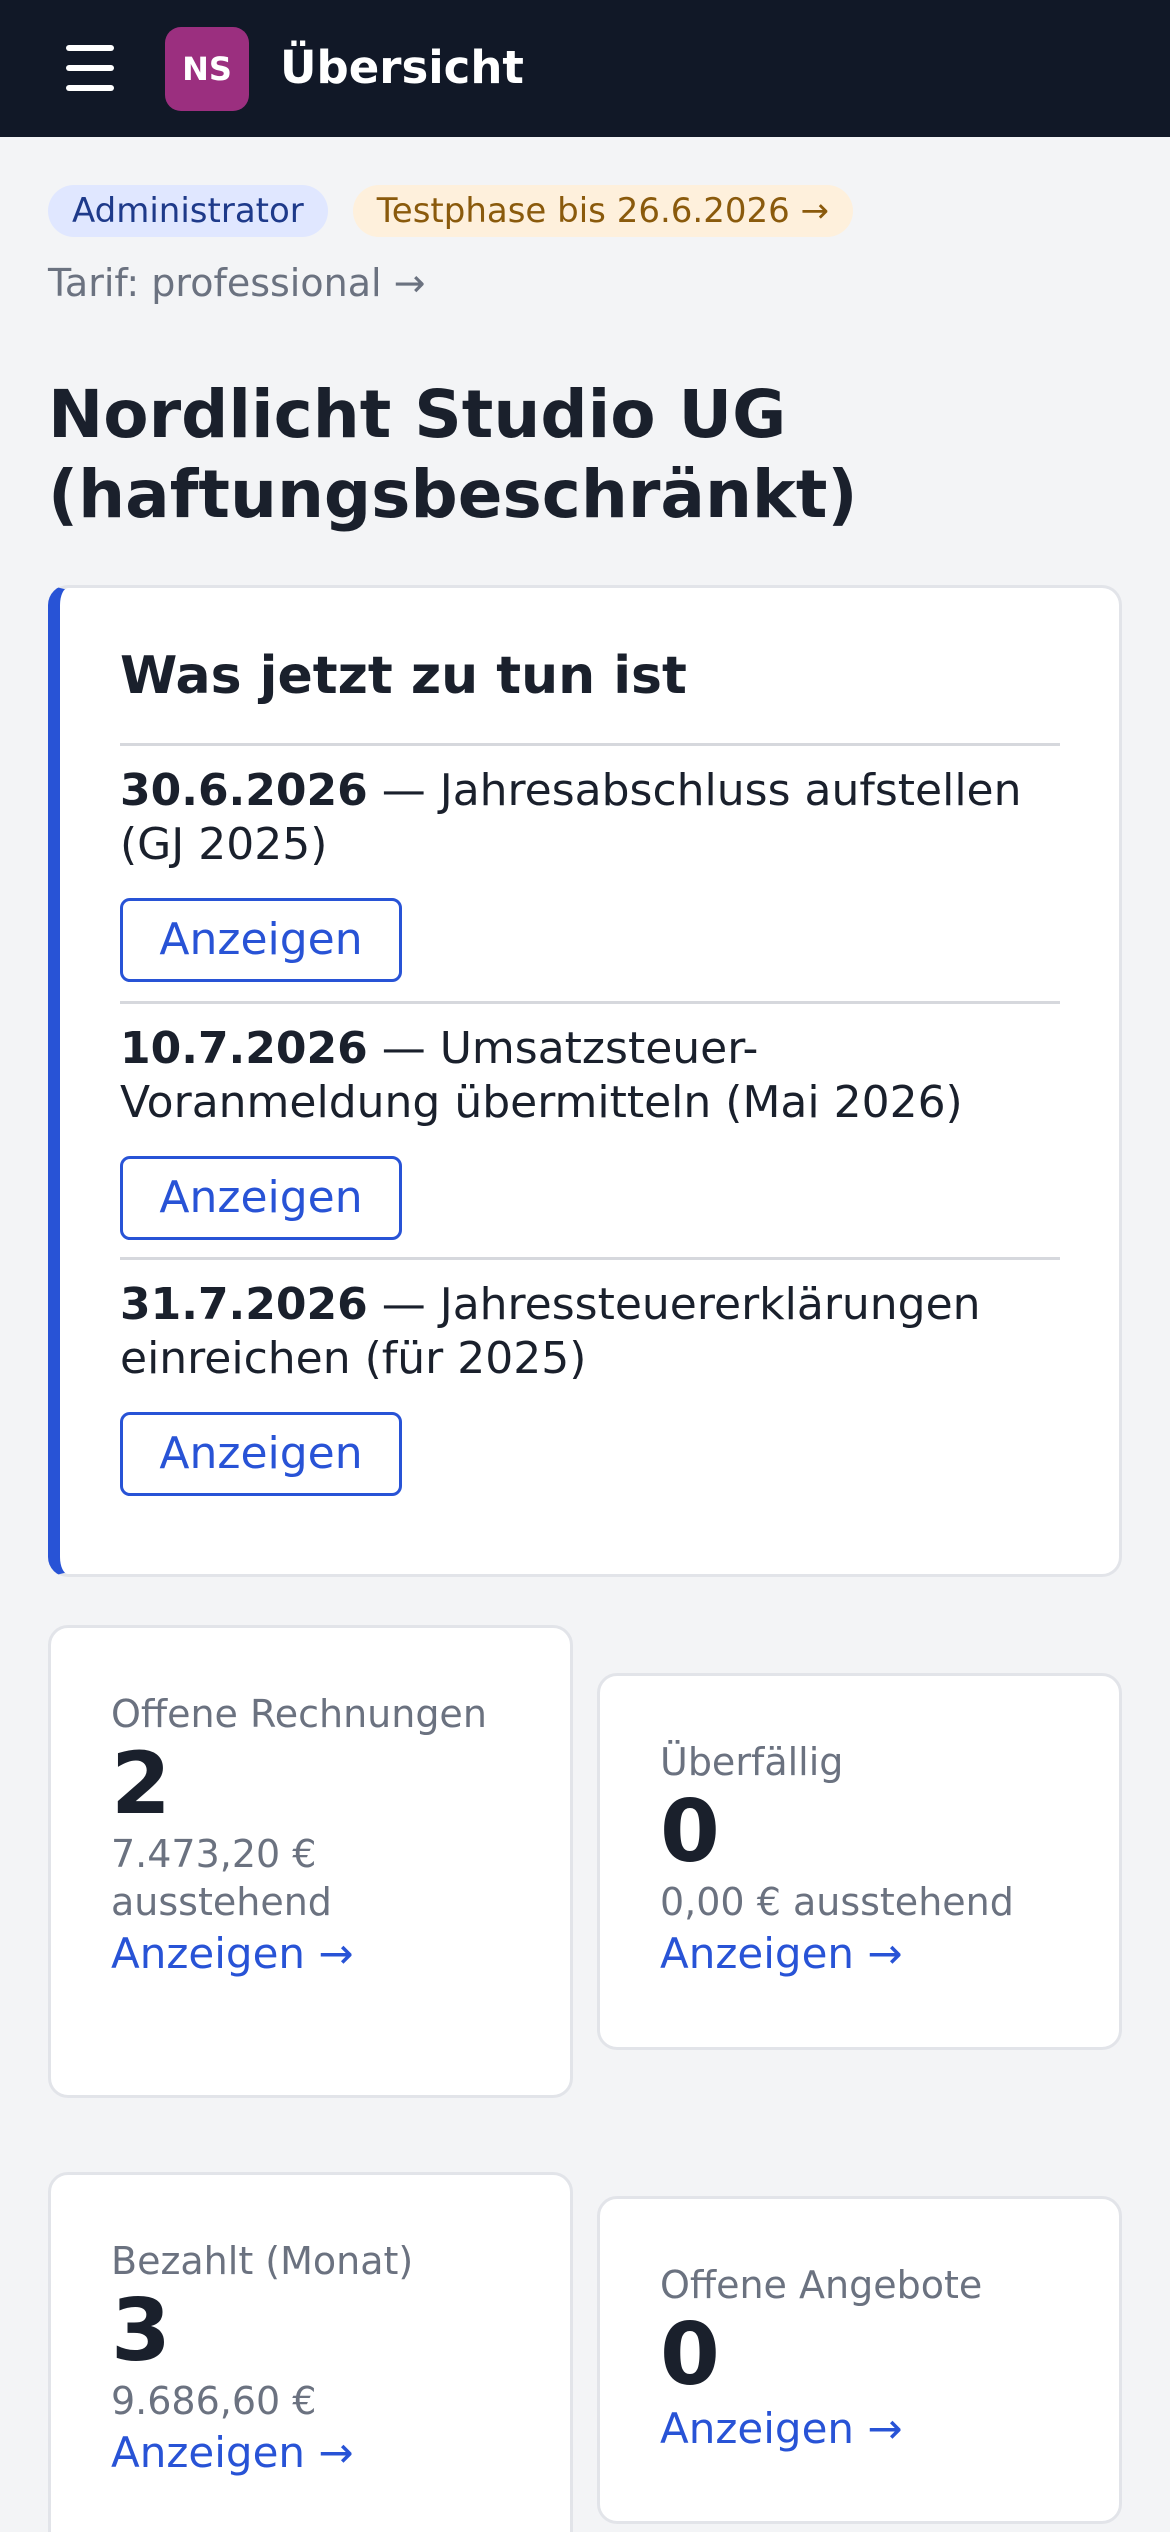 The image size is (1170, 2532). I want to click on stat-value: 2, so click(141, 1784).